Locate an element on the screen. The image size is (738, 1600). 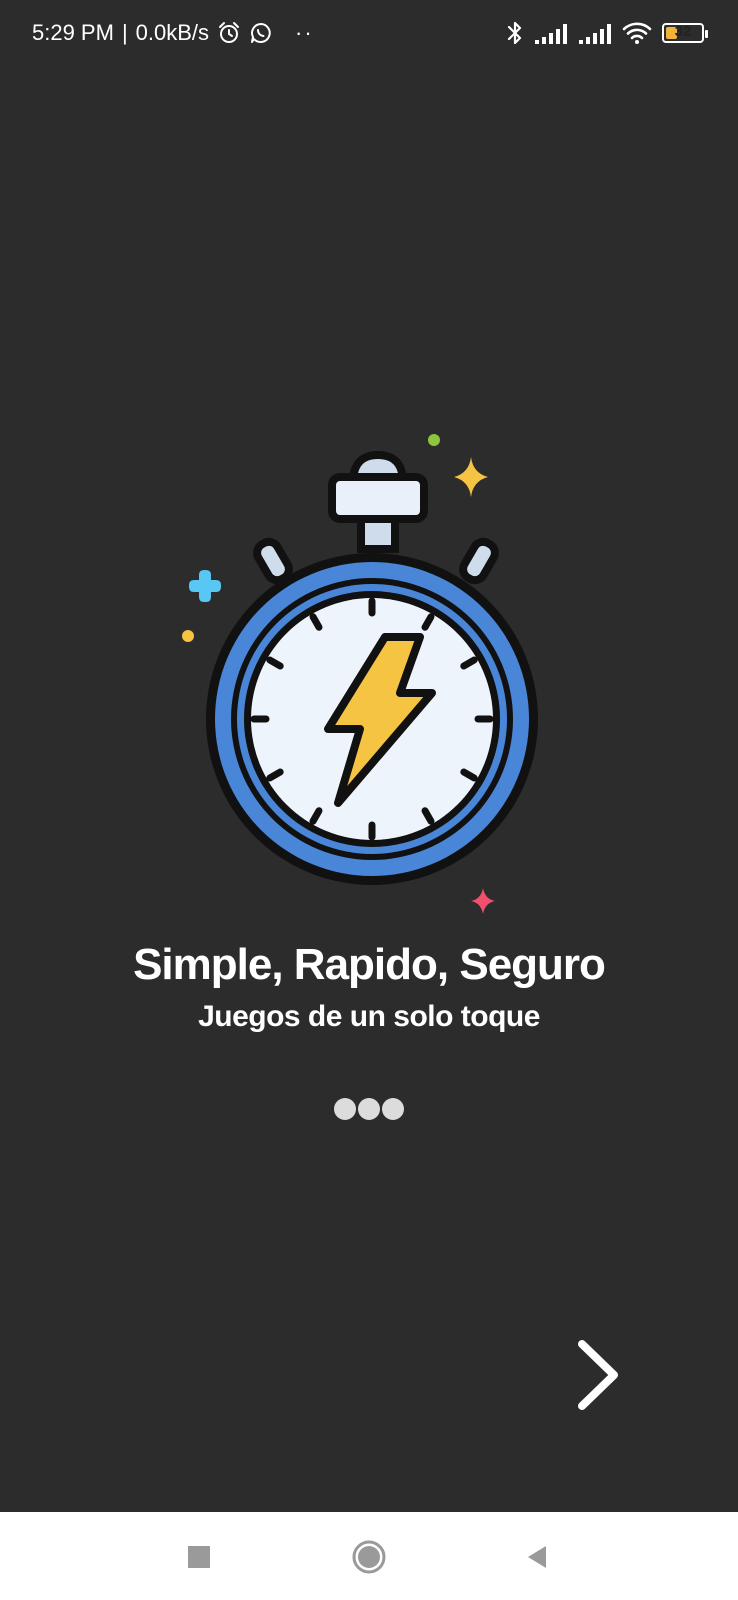
home-circle-icon is located at coordinates (369, 1557).